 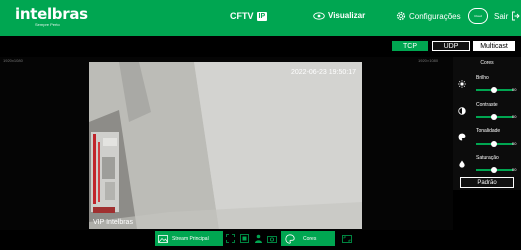 What do you see at coordinates (347, 238) in the screenshot?
I see `fullscreen-icon` at bounding box center [347, 238].